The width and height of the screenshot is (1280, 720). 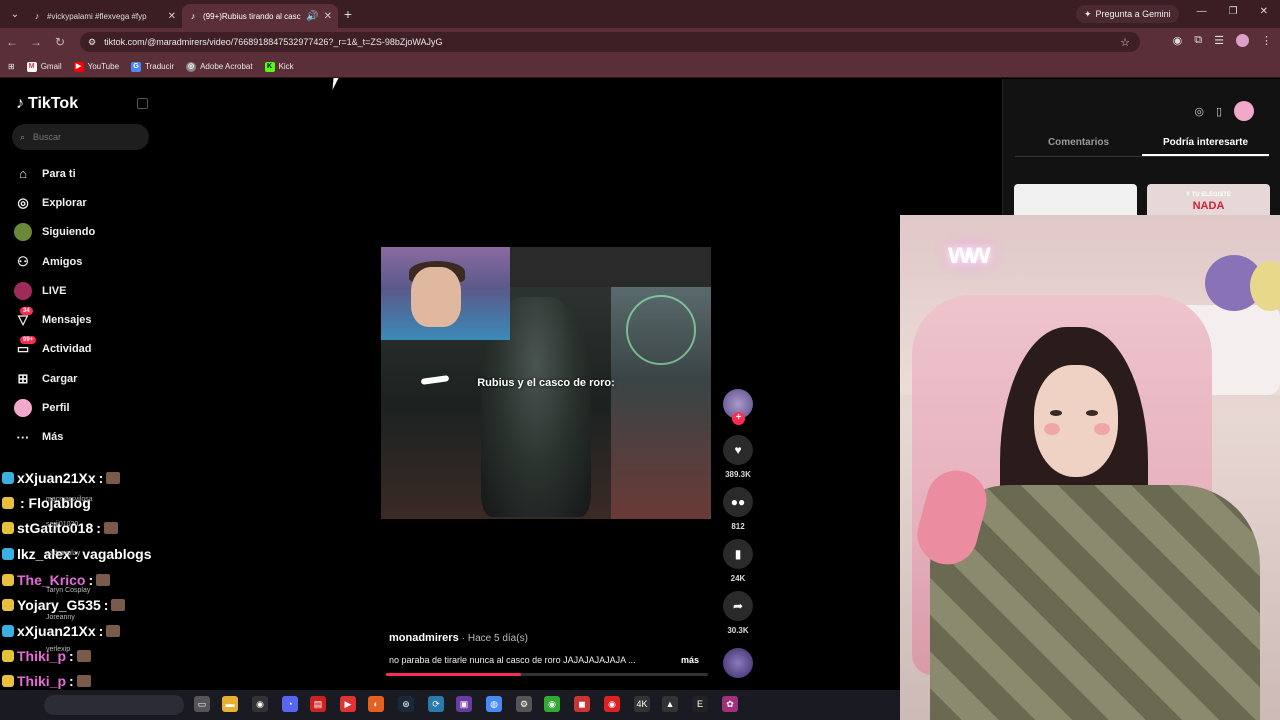 I want to click on comment-icon: ●●, so click(x=738, y=502).